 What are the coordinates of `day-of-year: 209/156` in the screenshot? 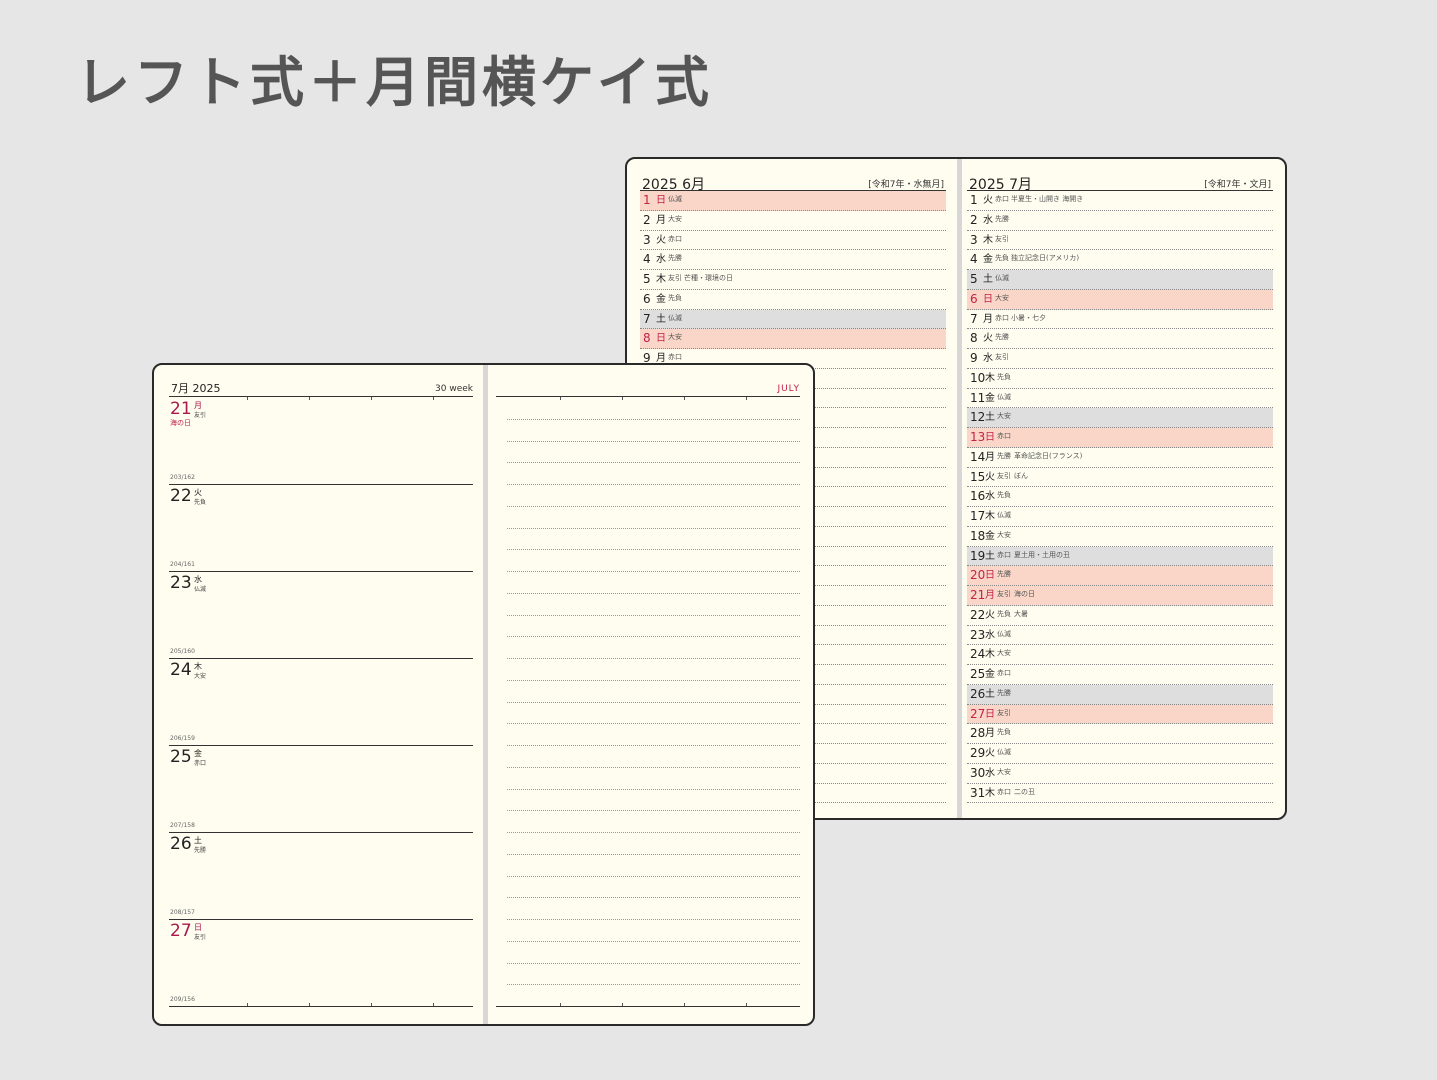 It's located at (182, 999).